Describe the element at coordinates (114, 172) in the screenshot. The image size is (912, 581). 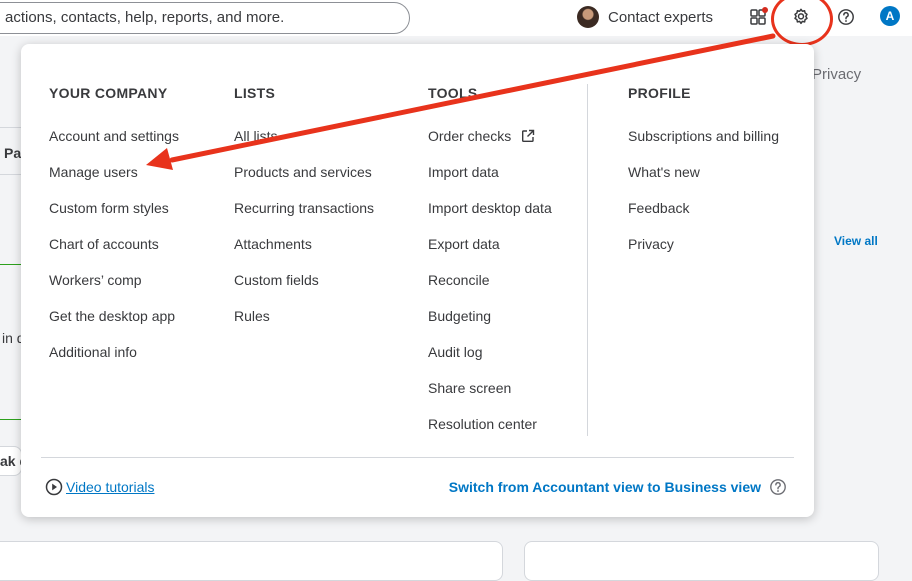
I see `menu-item-manage-users: Manage users` at that location.